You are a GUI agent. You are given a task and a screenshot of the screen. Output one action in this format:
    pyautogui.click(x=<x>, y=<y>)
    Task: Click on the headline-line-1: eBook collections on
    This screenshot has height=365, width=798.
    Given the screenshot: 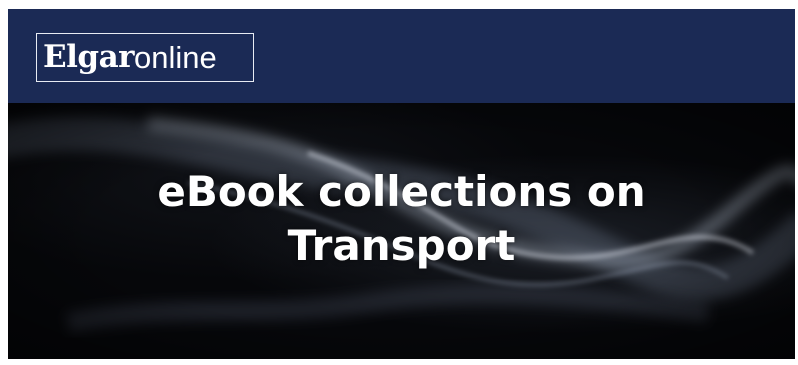 What is the action you would take?
    pyautogui.click(x=401, y=191)
    